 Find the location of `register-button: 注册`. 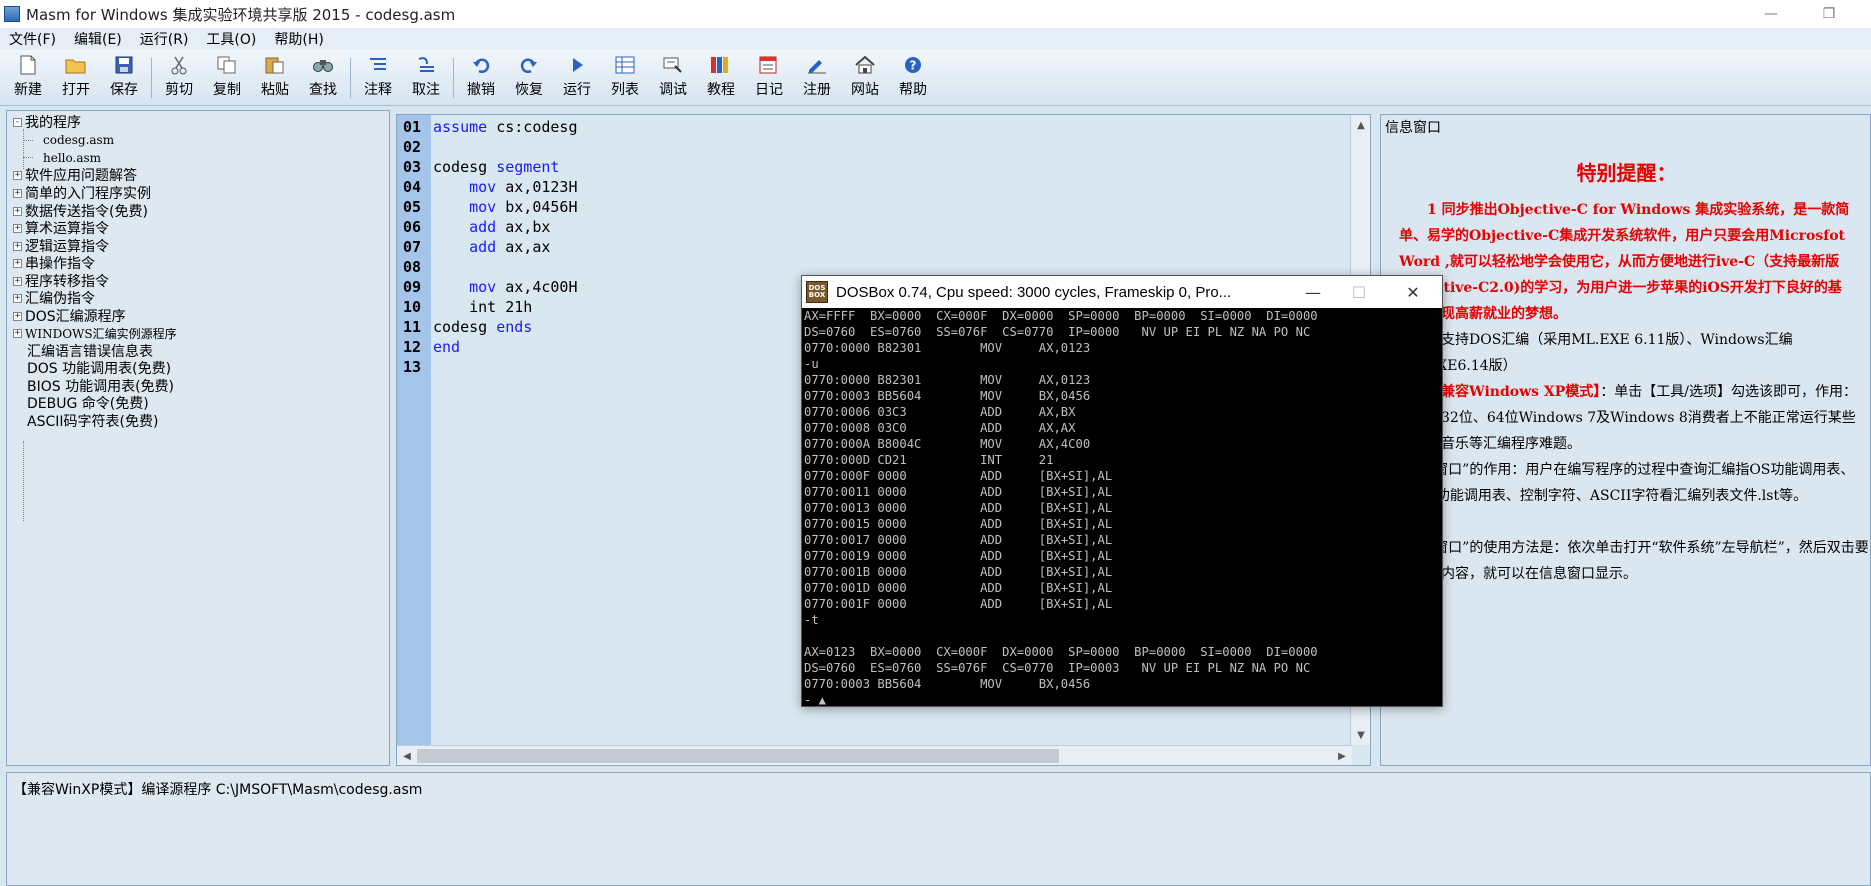

register-button: 注册 is located at coordinates (817, 77).